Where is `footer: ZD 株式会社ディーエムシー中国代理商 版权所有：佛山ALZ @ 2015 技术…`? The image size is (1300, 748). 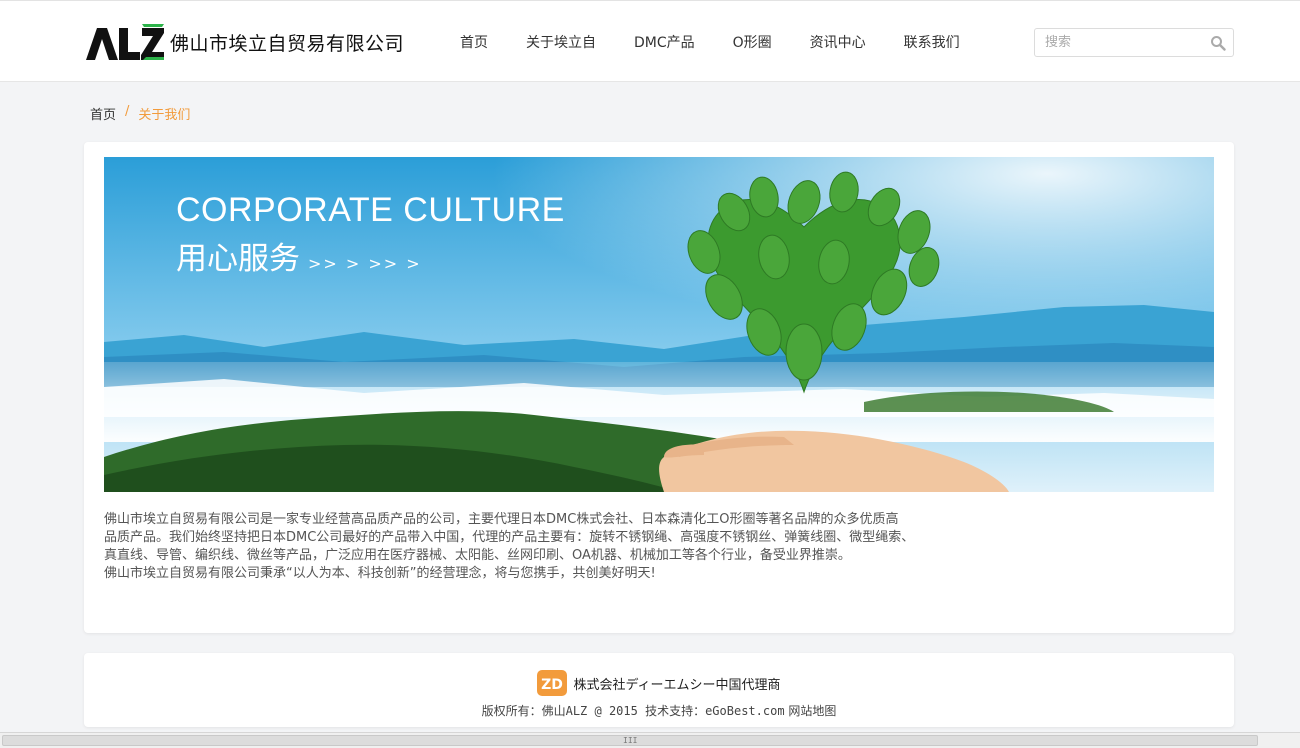
footer: ZD 株式会社ディーエムシー中国代理商 版权所有：佛山ALZ @ 2015 技术… is located at coordinates (659, 690).